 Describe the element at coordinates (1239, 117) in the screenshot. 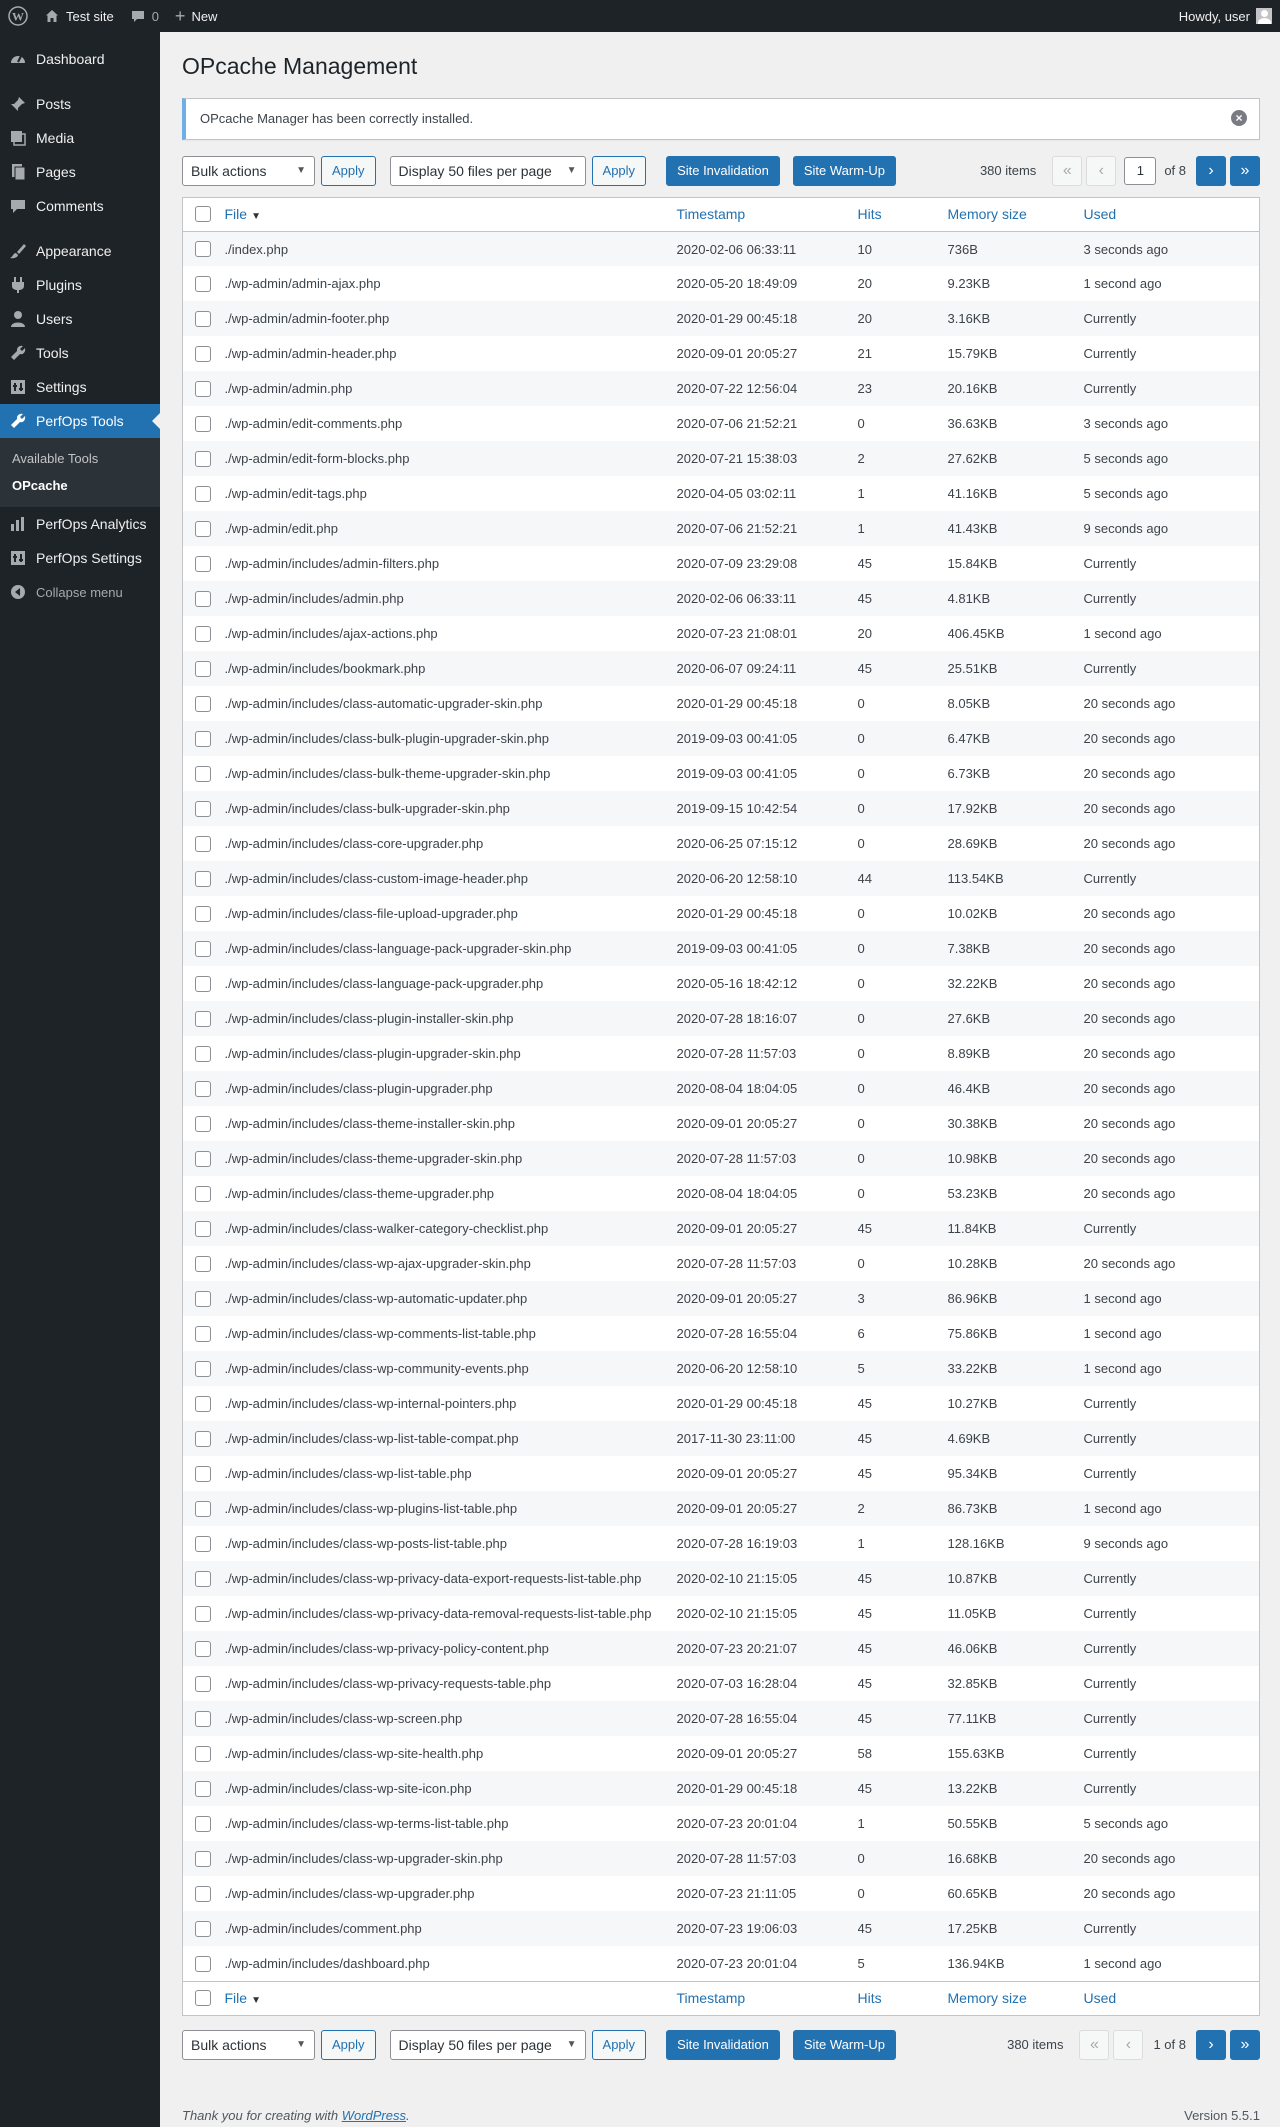

I see `dismiss-icon: ×` at that location.